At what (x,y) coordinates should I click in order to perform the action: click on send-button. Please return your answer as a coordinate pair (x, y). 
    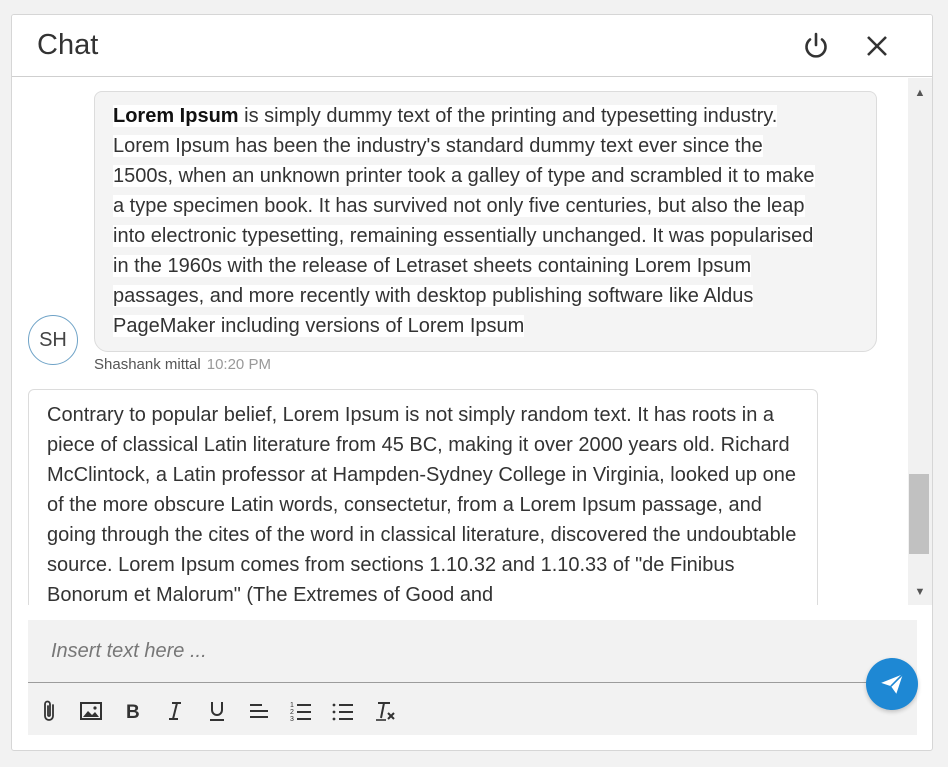
    Looking at the image, I should click on (892, 684).